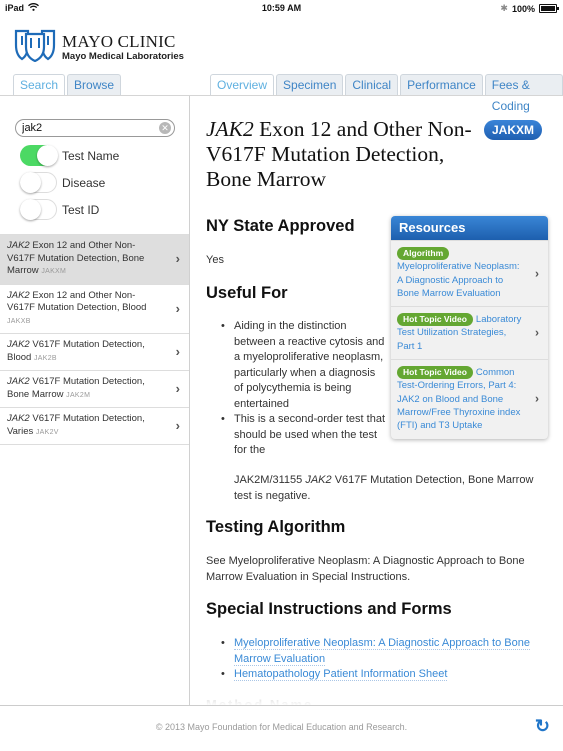  What do you see at coordinates (523, 93) in the screenshot?
I see `tab-fees-coding: Fees & Coding` at bounding box center [523, 93].